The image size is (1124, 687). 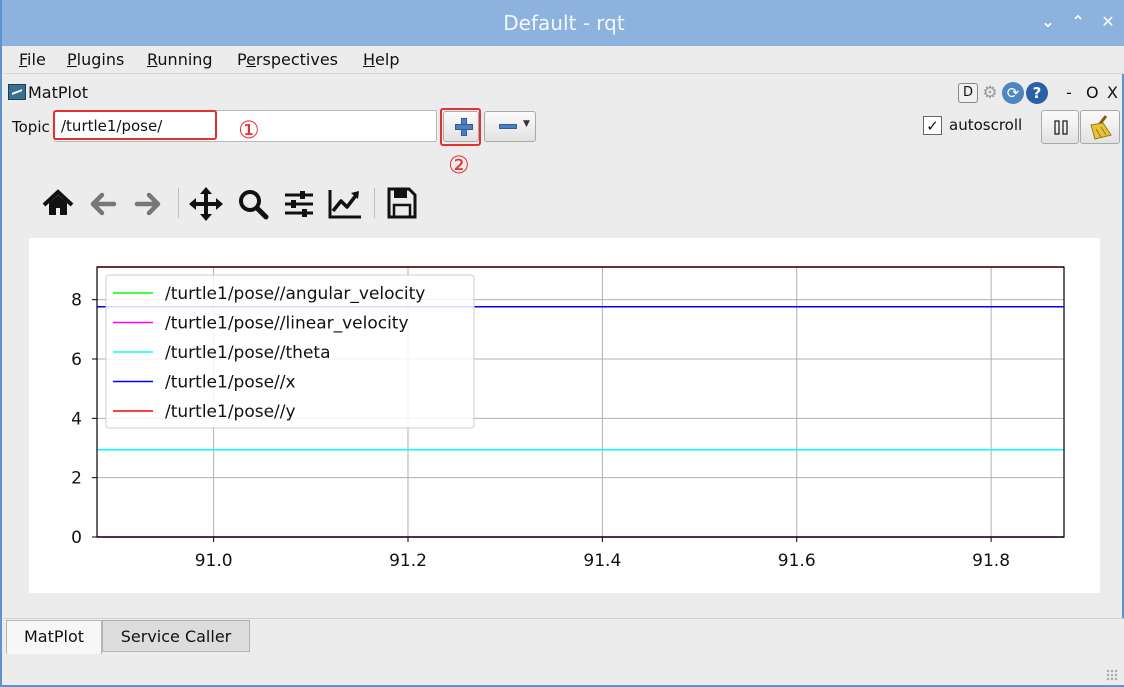 I want to click on y-tick-label: 4, so click(x=76, y=419).